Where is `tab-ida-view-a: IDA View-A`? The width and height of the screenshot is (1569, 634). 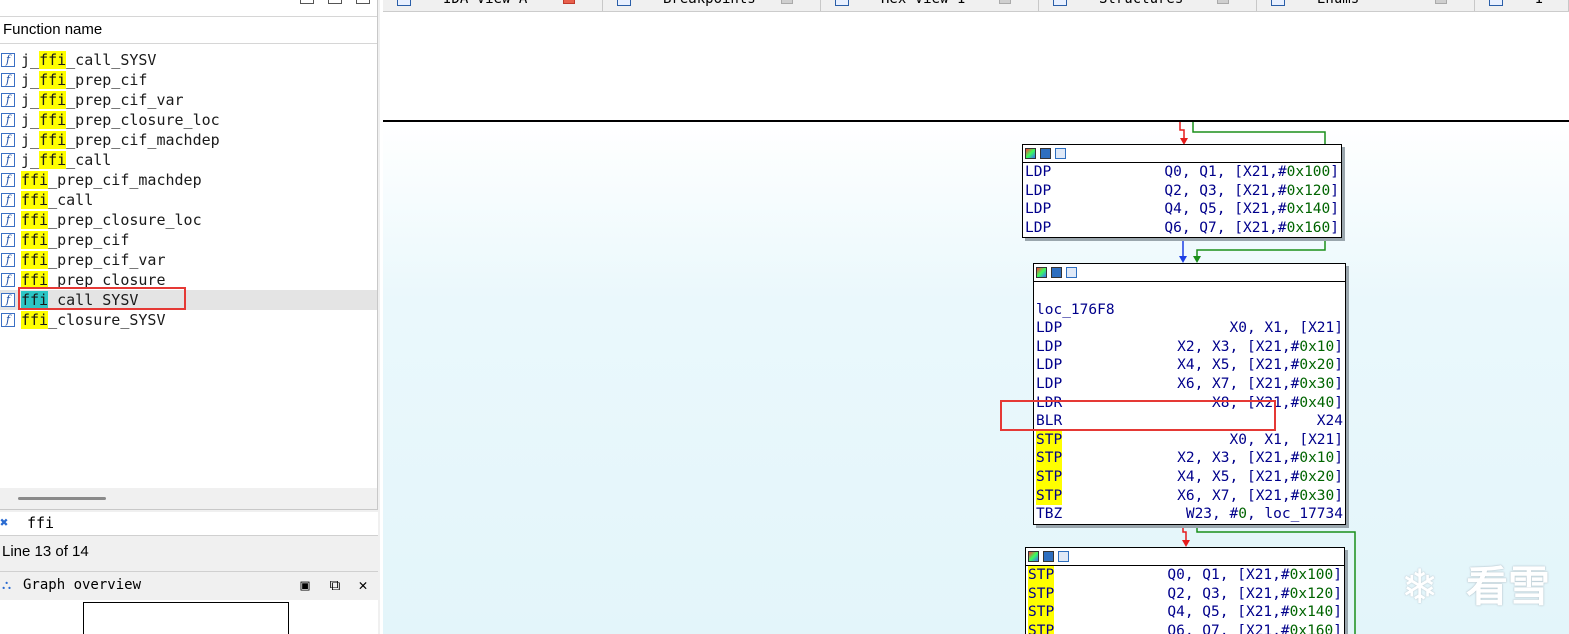
tab-ida-view-a: IDA View-A is located at coordinates (493, 5).